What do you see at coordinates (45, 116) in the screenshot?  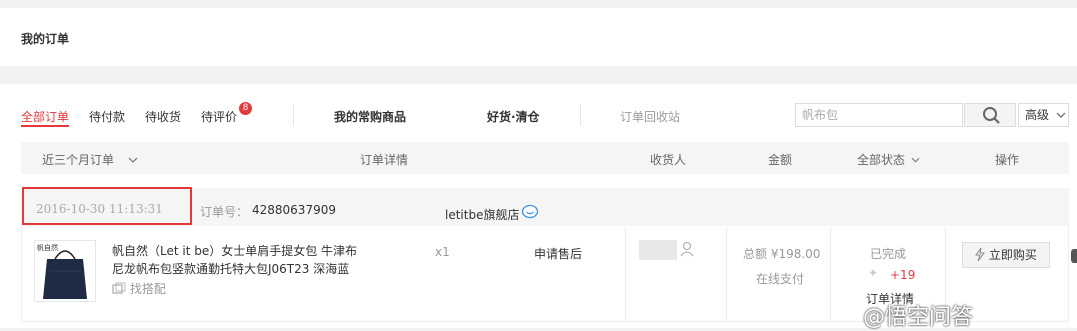 I see `tab-all-orders: 全部订单` at bounding box center [45, 116].